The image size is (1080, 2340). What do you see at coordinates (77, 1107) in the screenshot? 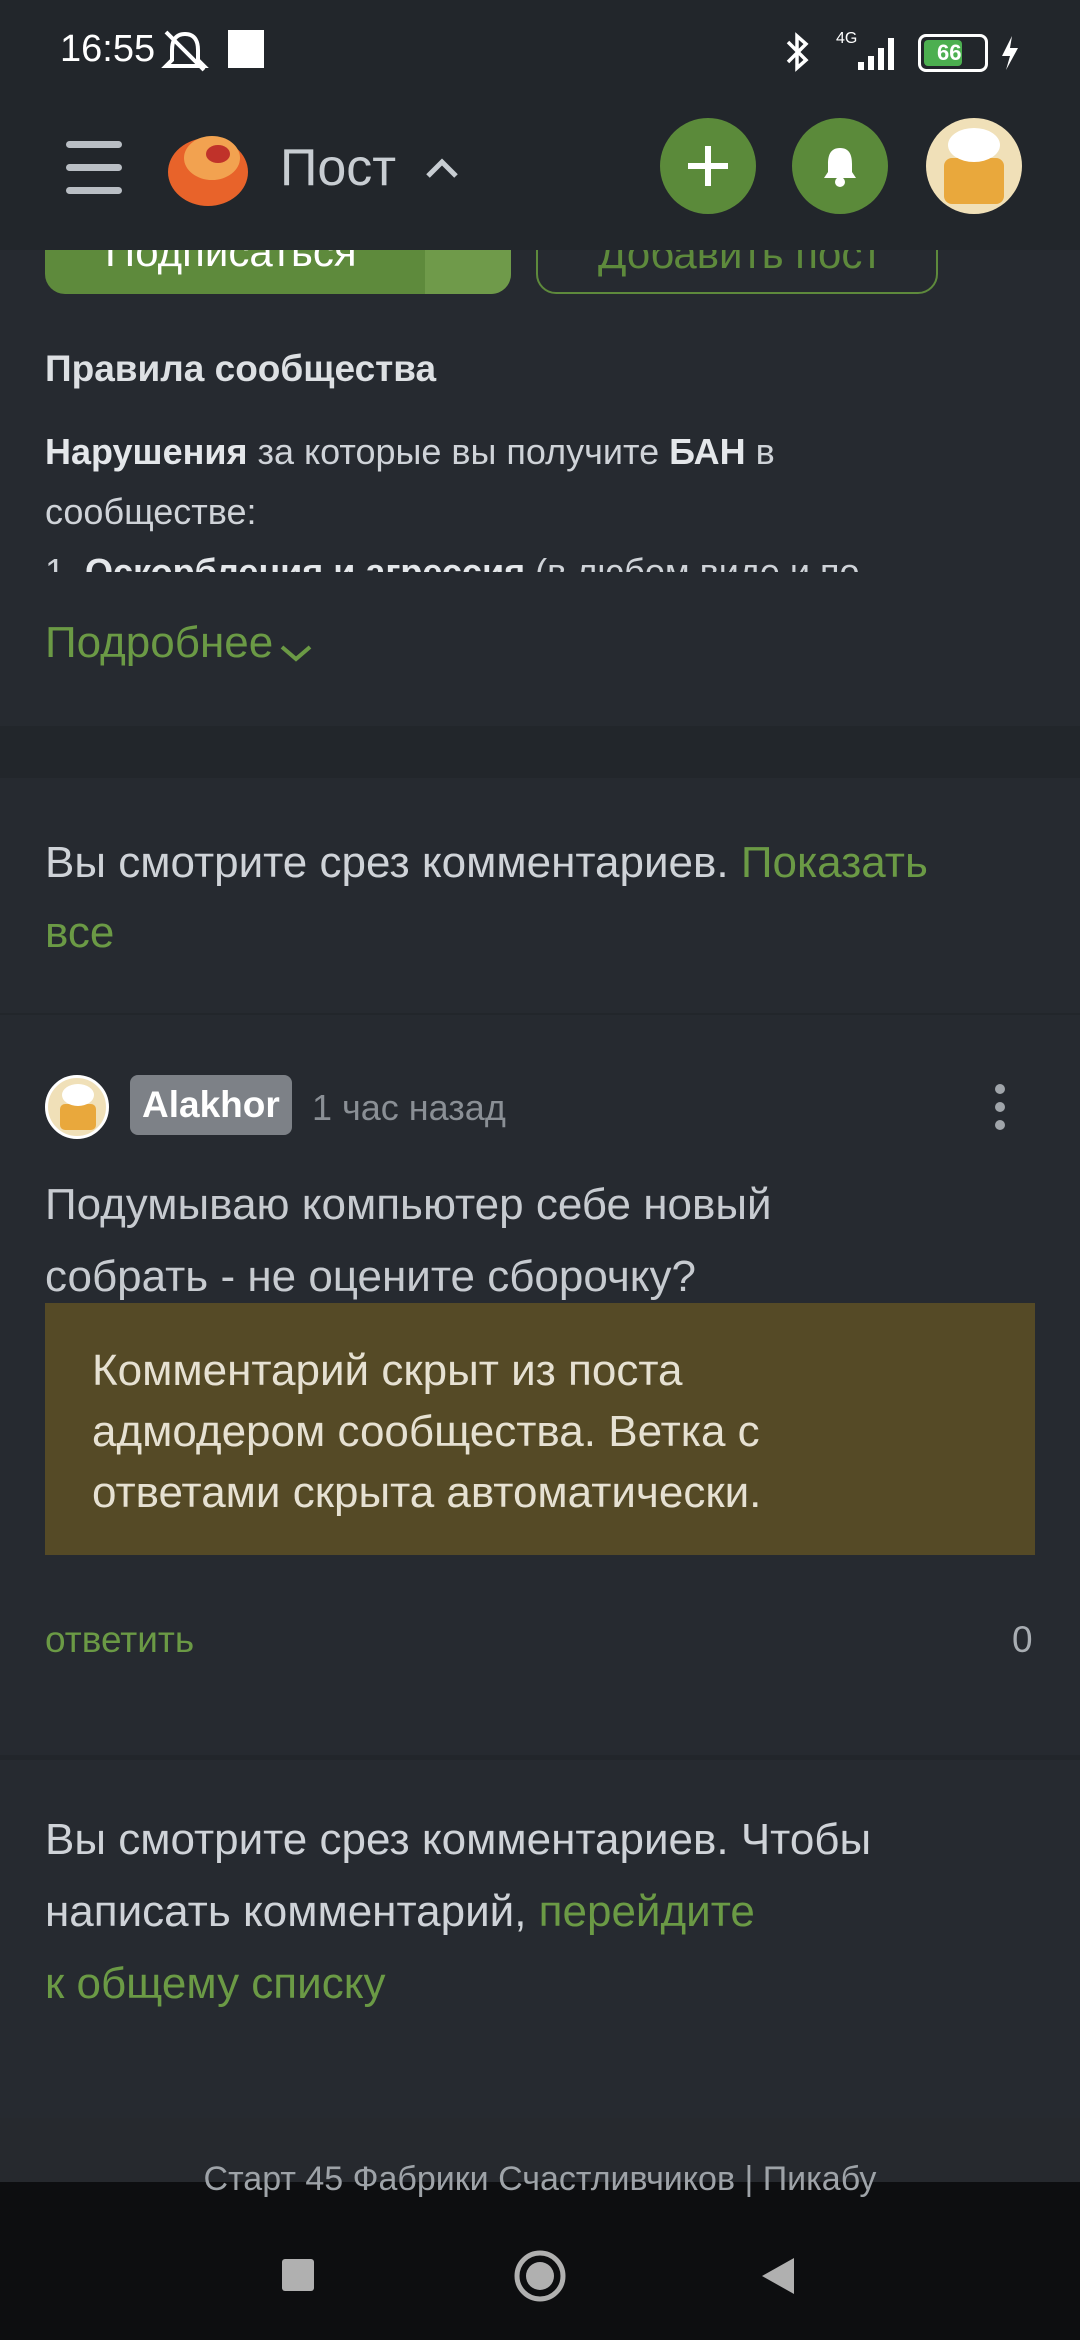
I see `comment-author-avatar` at bounding box center [77, 1107].